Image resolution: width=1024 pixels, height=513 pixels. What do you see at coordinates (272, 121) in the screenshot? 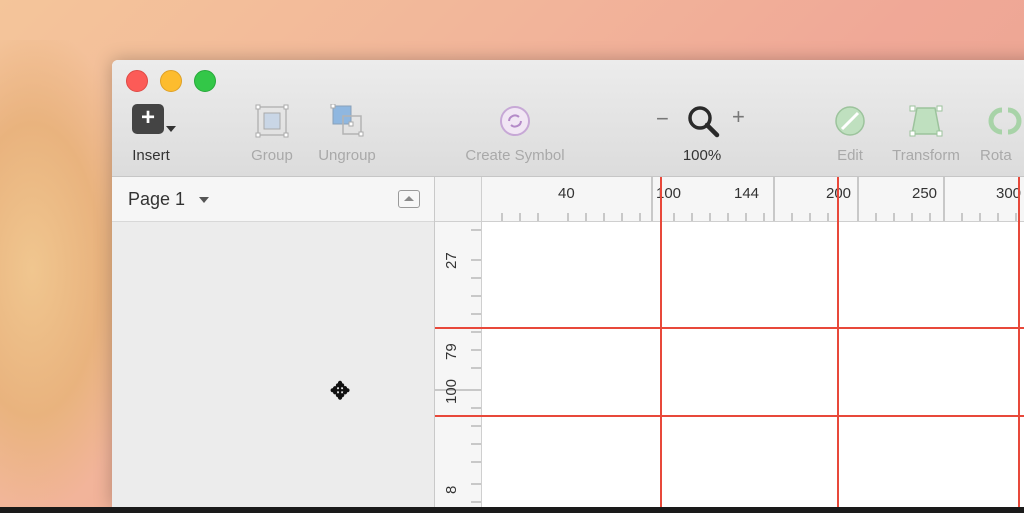
I see `group-icon` at bounding box center [272, 121].